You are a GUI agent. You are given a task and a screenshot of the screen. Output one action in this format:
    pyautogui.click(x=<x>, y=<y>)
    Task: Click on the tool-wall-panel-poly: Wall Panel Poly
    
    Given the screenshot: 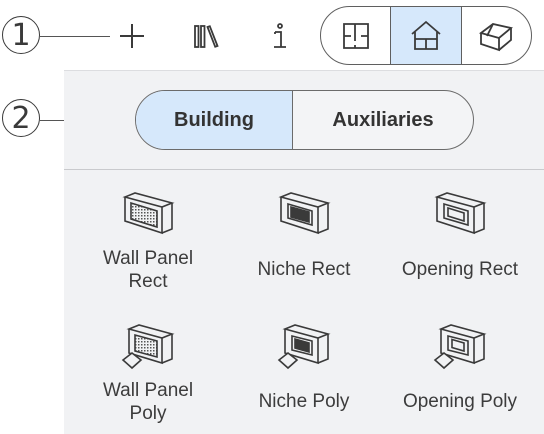 What is the action you would take?
    pyautogui.click(x=148, y=378)
    